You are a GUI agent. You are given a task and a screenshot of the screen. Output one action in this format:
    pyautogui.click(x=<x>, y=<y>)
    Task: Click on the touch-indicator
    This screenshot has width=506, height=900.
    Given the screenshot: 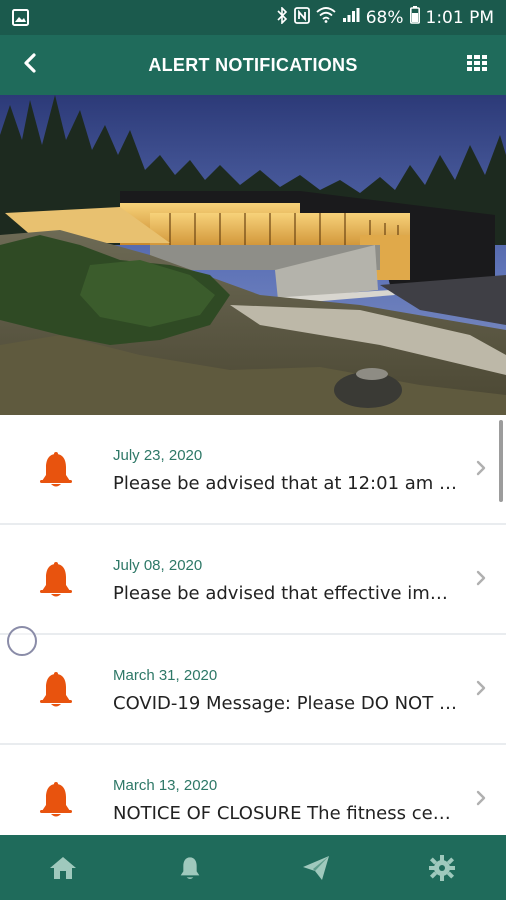 What is the action you would take?
    pyautogui.click(x=22, y=641)
    